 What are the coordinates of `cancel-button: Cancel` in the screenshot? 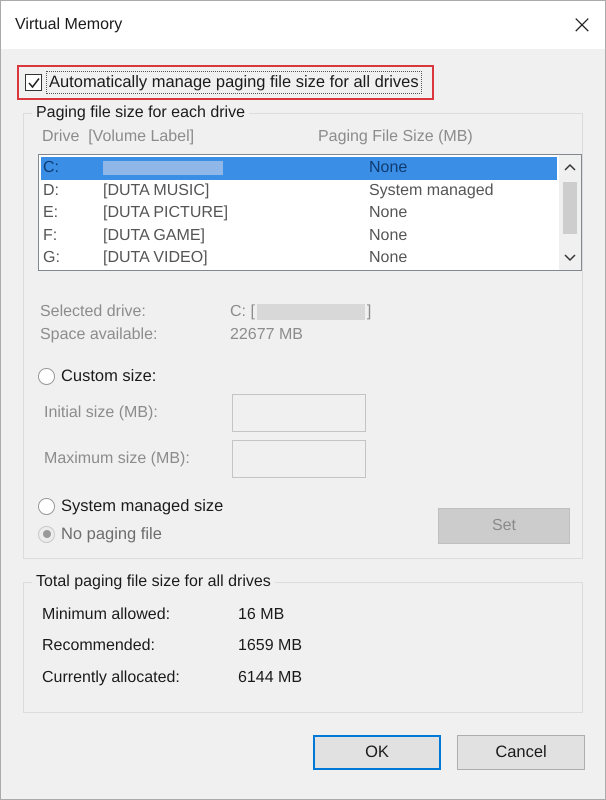 It's located at (521, 752).